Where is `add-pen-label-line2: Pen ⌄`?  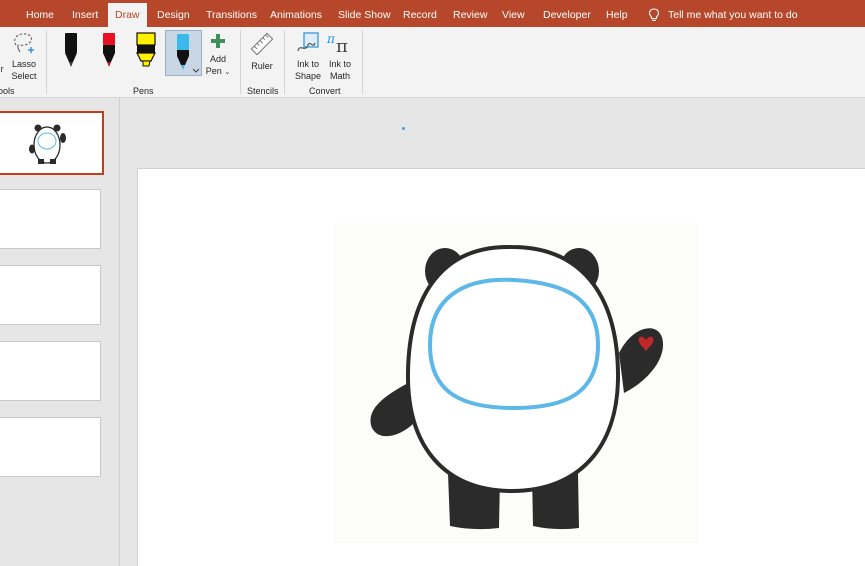
add-pen-label-line2: Pen ⌄ is located at coordinates (218, 71).